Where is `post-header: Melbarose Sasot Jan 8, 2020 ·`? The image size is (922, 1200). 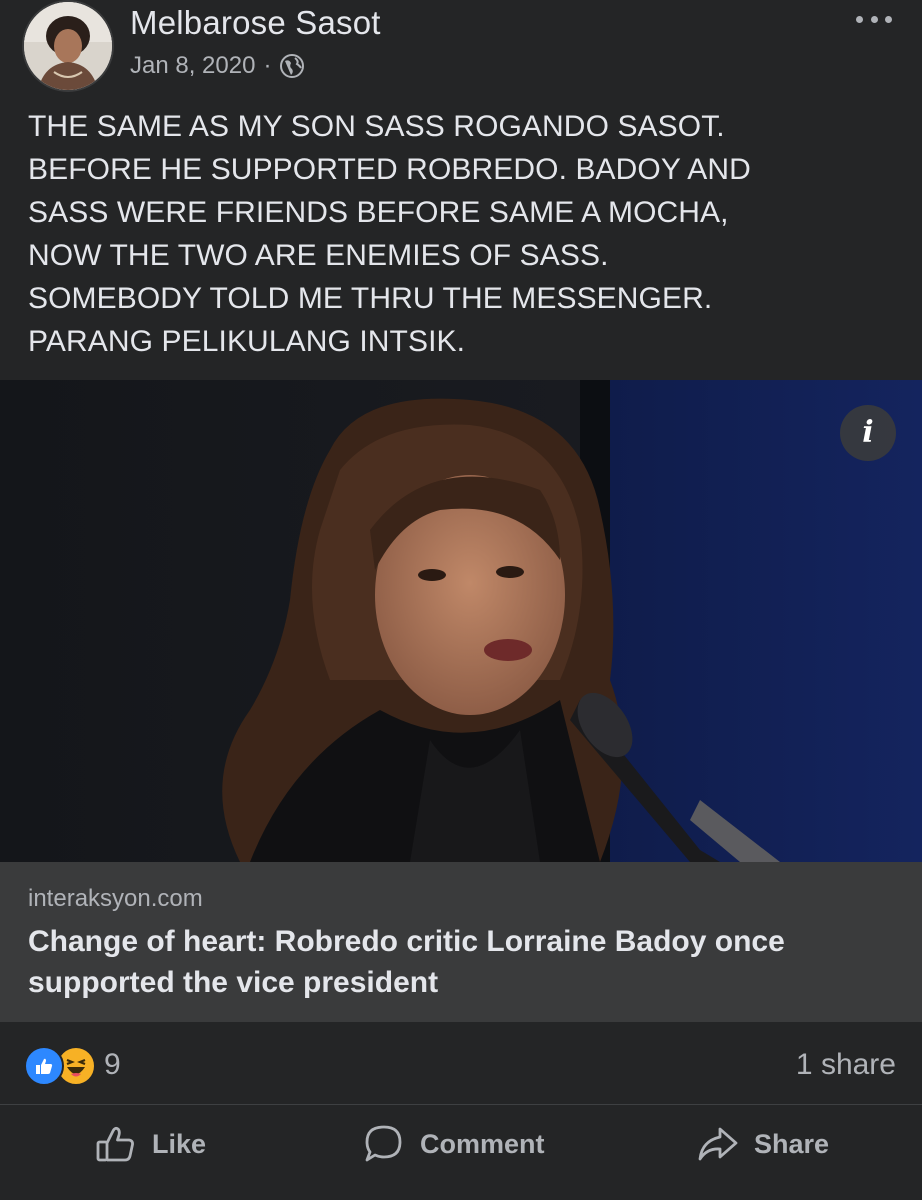 post-header: Melbarose Sasot Jan 8, 2020 · is located at coordinates (461, 46).